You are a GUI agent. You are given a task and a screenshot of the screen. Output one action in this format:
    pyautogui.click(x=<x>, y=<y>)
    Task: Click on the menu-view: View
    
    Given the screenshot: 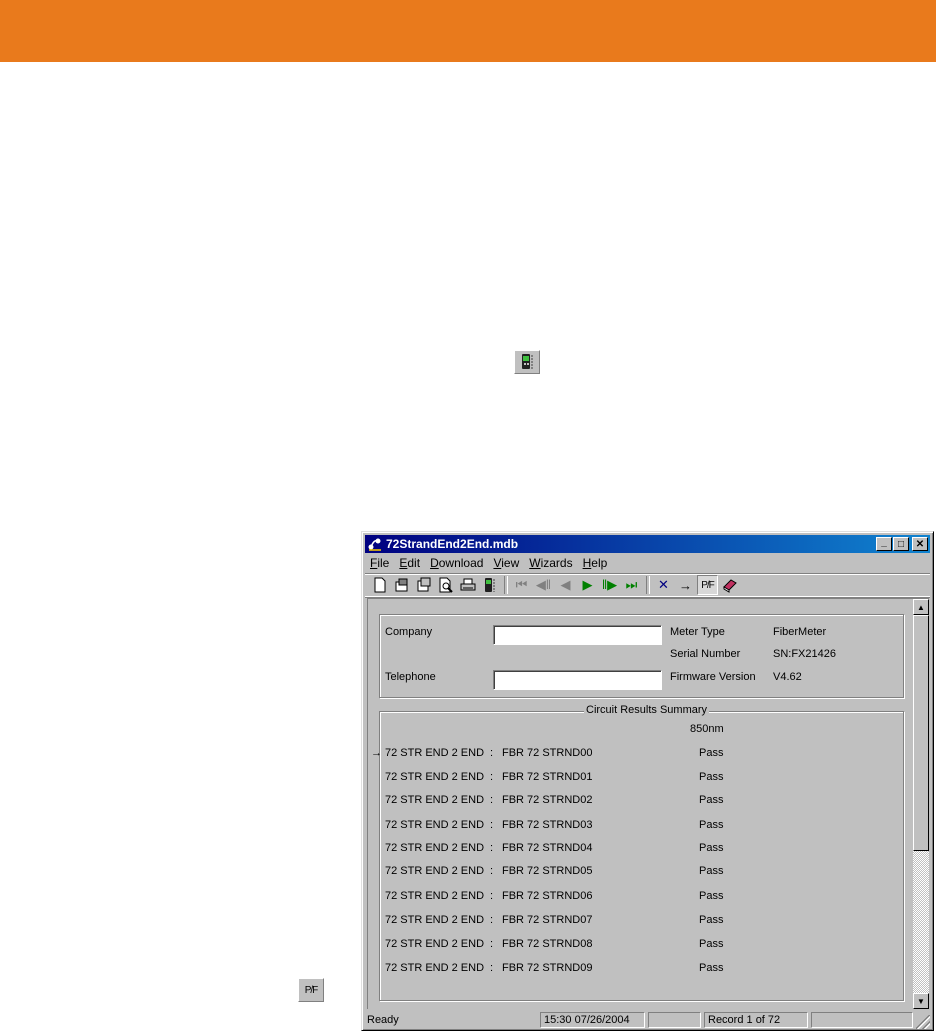 What is the action you would take?
    pyautogui.click(x=506, y=563)
    